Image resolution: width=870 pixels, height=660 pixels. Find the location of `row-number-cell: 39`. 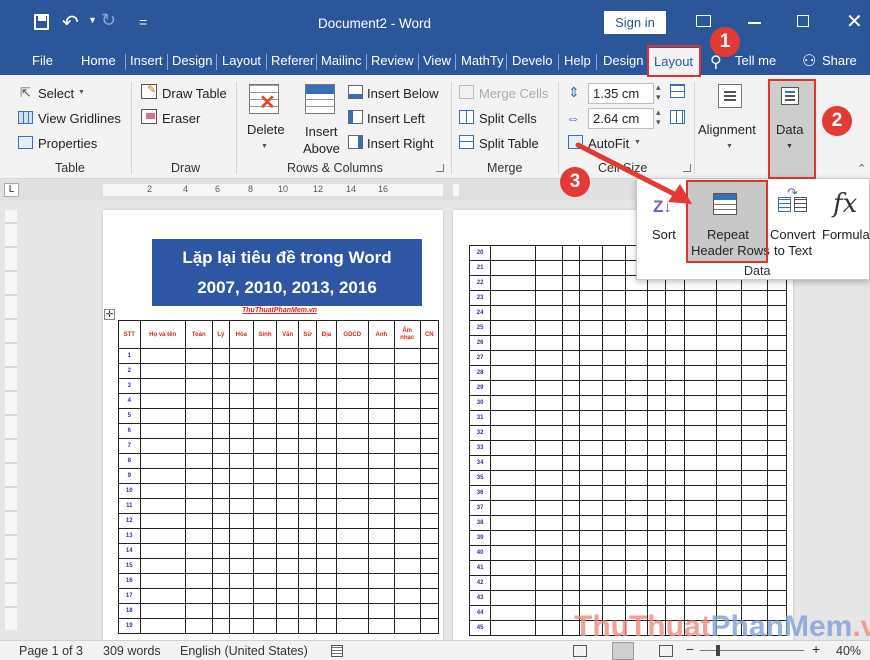

row-number-cell: 39 is located at coordinates (480, 538).